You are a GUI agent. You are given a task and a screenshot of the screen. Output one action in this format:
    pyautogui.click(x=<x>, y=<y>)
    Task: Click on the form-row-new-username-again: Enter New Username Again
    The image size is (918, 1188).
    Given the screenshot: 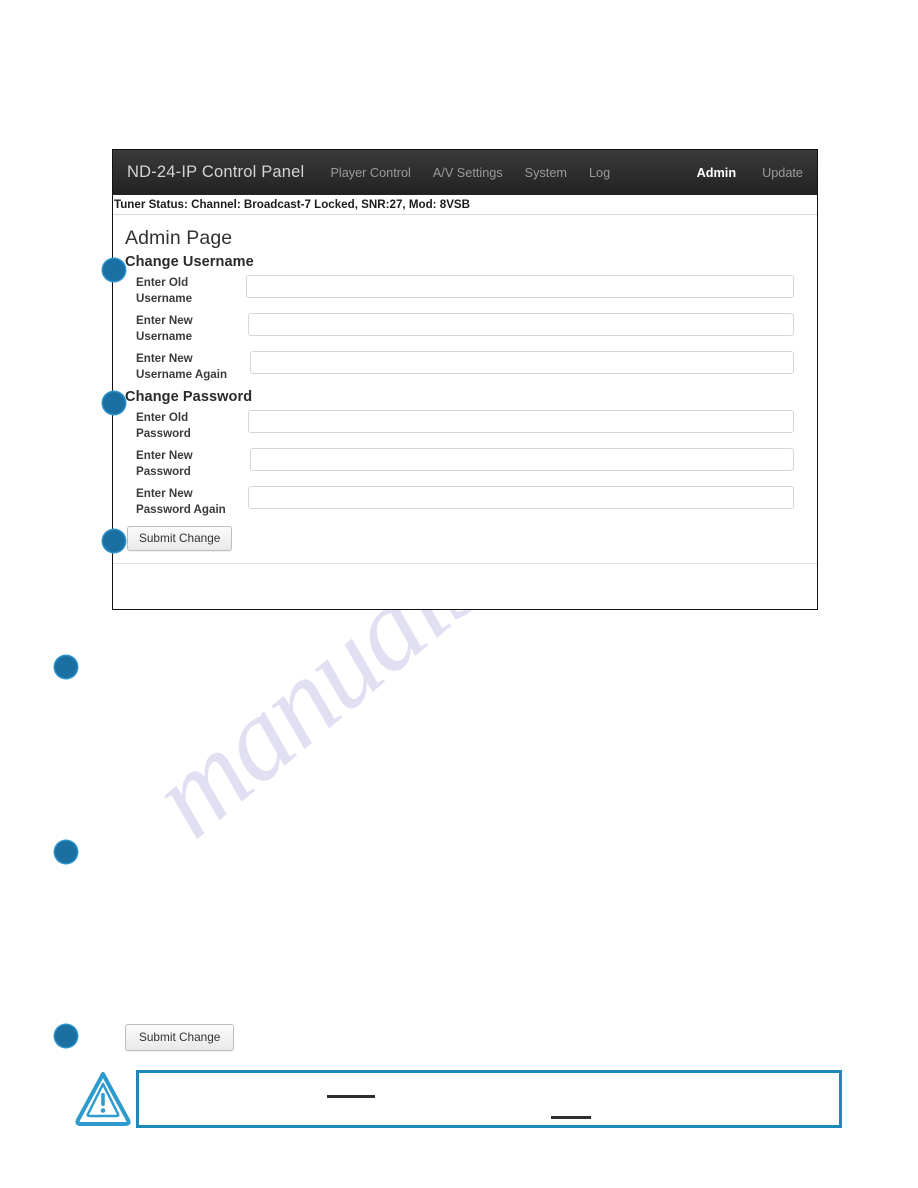 What is the action you would take?
    pyautogui.click(x=465, y=366)
    